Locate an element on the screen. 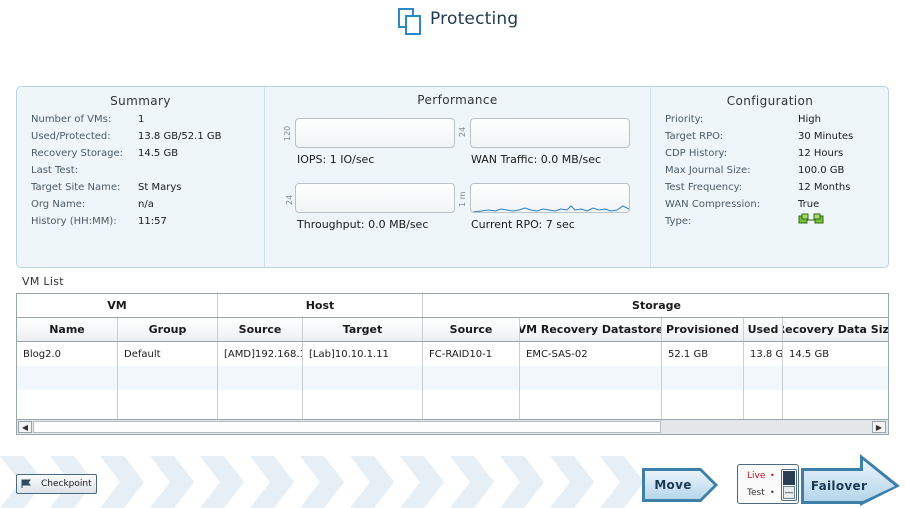 The height and width of the screenshot is (508, 905). config-label: Test Frequency: is located at coordinates (704, 187).